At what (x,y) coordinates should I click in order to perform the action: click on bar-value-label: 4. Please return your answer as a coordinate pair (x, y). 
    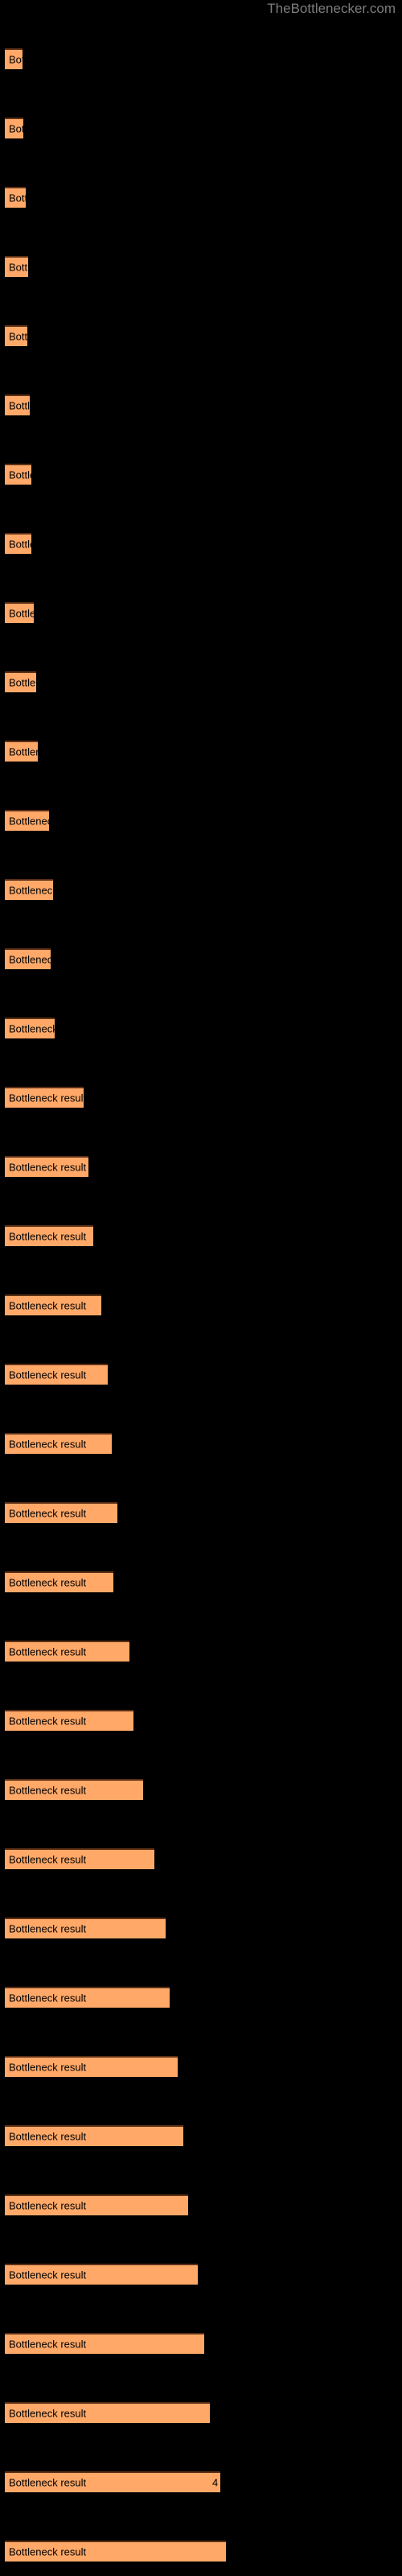
    Looking at the image, I should click on (215, 2482).